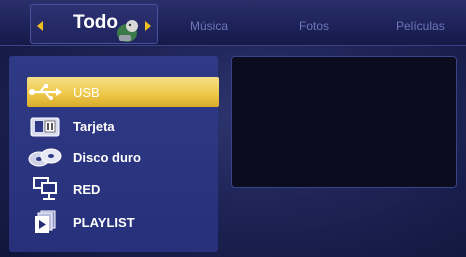 The image size is (466, 257). Describe the element at coordinates (107, 157) in the screenshot. I see `source-item-label: Disco duro` at that location.